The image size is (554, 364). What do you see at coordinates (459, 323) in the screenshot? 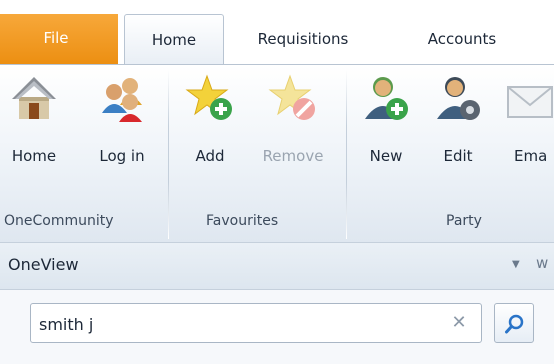
I see `clear-icon: ✕` at bounding box center [459, 323].